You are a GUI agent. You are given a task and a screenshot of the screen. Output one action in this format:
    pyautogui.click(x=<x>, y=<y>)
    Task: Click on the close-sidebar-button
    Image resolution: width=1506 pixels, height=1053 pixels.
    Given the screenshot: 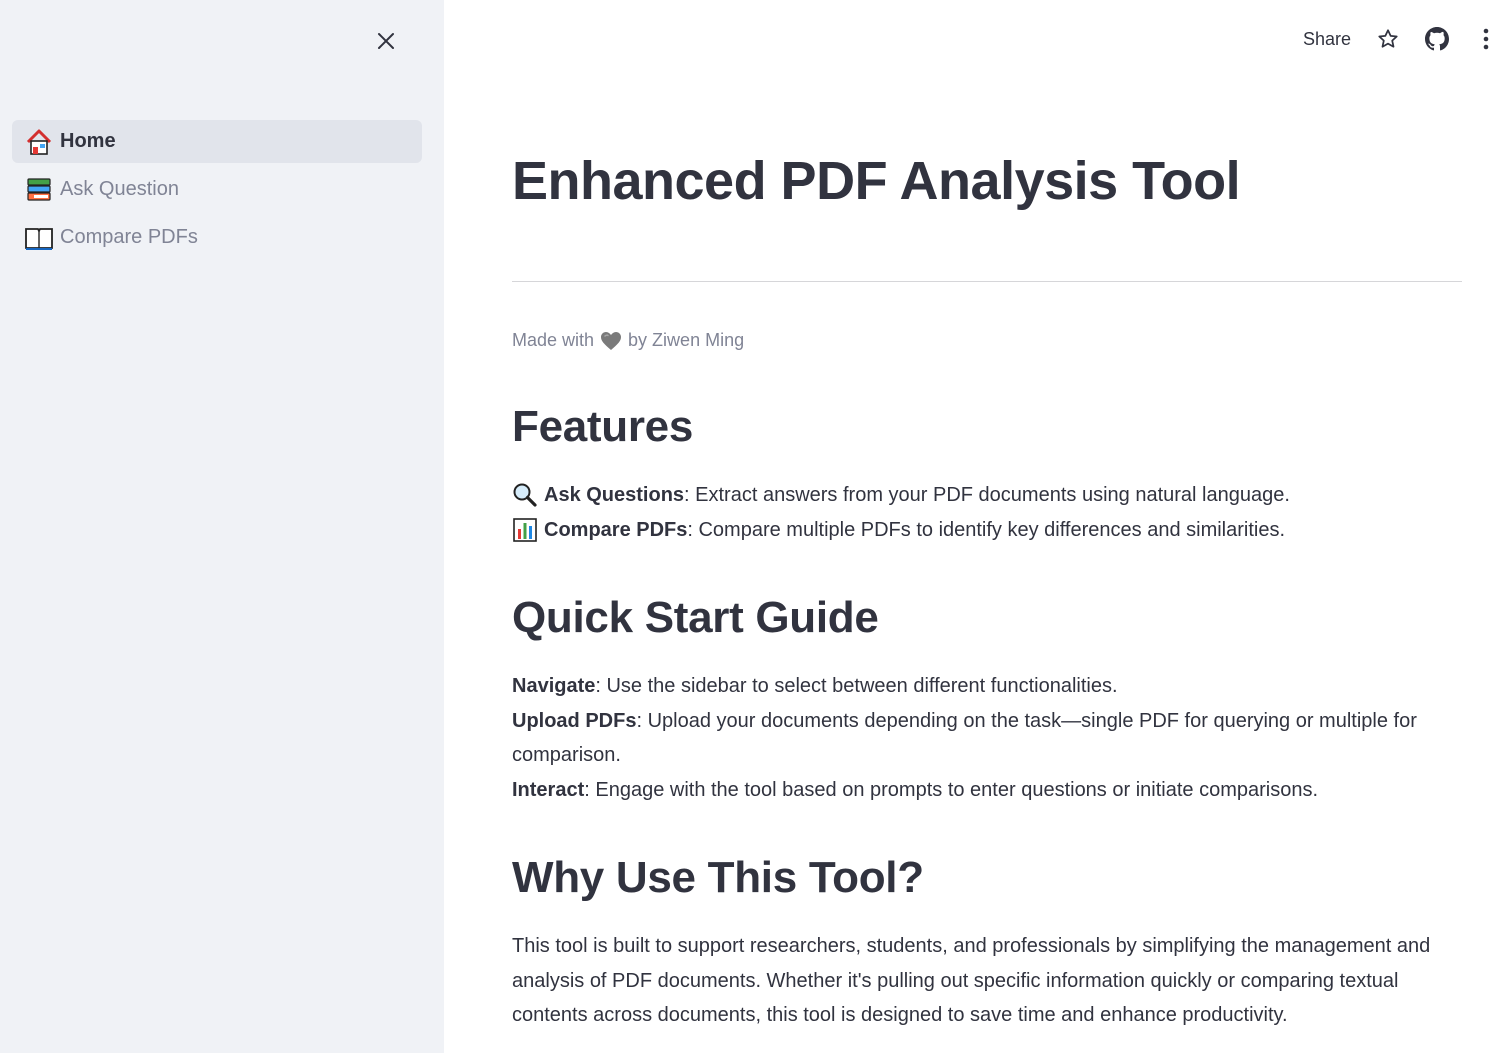 What is the action you would take?
    pyautogui.click(x=386, y=41)
    